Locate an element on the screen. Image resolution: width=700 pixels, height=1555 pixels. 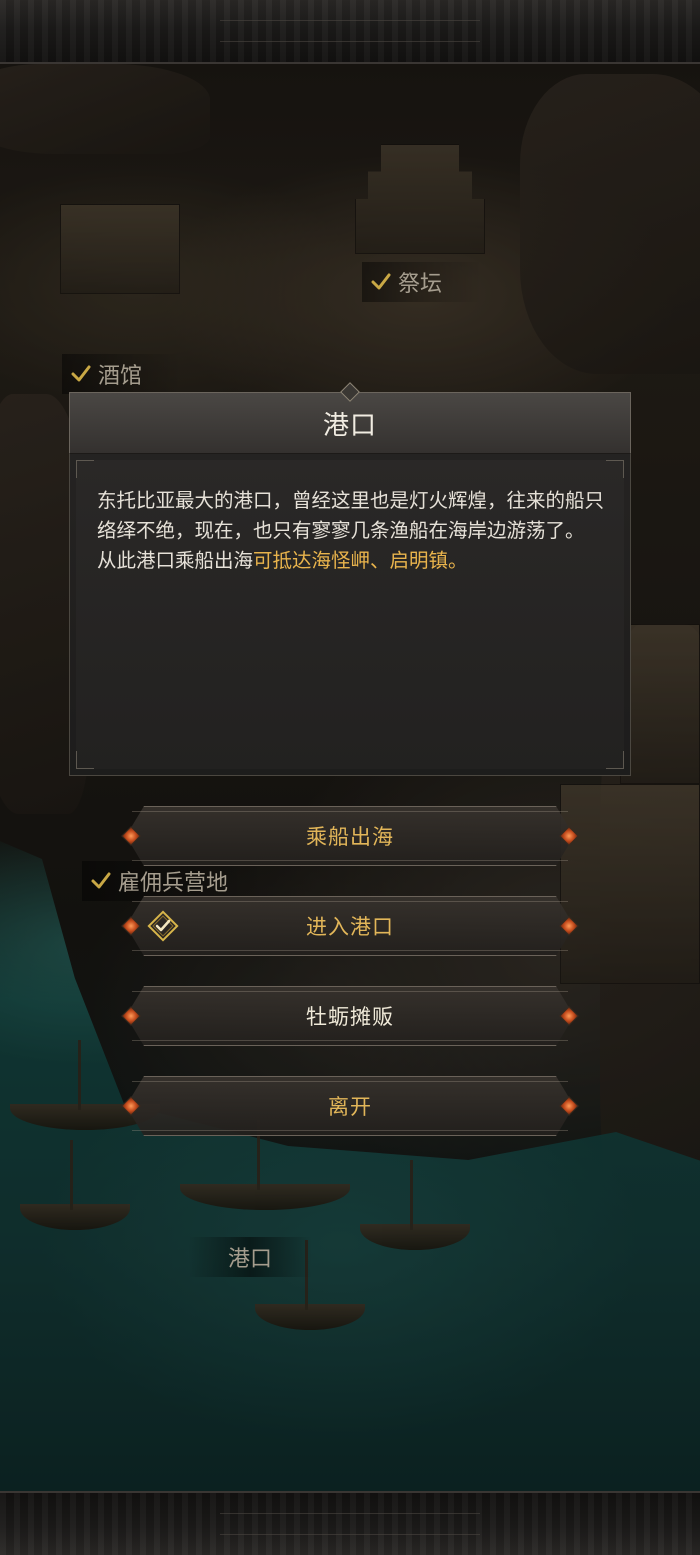
bottom-frame-border is located at coordinates (350, 1523).